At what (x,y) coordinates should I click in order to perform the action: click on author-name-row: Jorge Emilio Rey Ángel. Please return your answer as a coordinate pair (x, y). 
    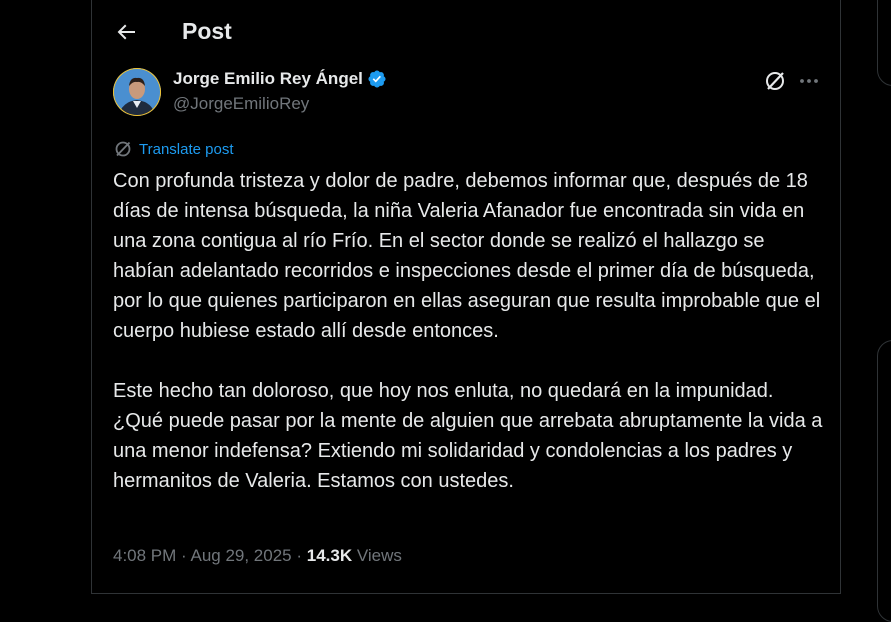
    Looking at the image, I should click on (280, 79).